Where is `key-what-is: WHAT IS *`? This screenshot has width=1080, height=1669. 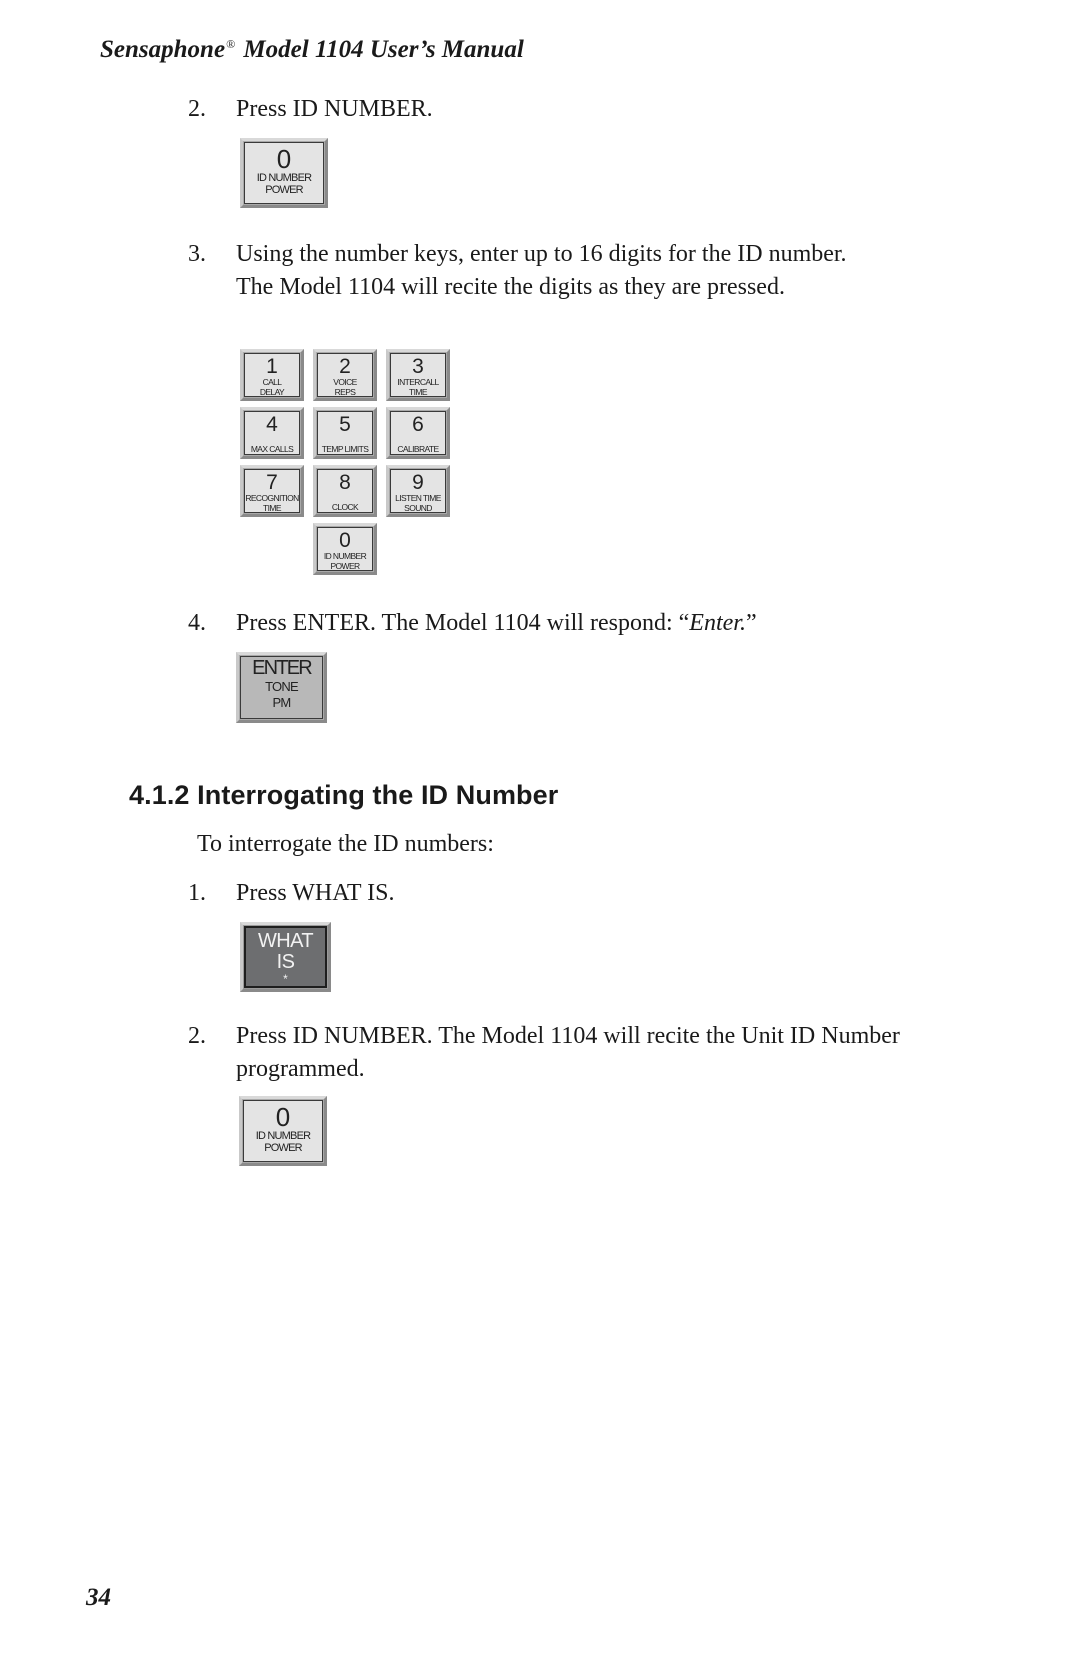
key-what-is: WHAT IS * is located at coordinates (285, 957).